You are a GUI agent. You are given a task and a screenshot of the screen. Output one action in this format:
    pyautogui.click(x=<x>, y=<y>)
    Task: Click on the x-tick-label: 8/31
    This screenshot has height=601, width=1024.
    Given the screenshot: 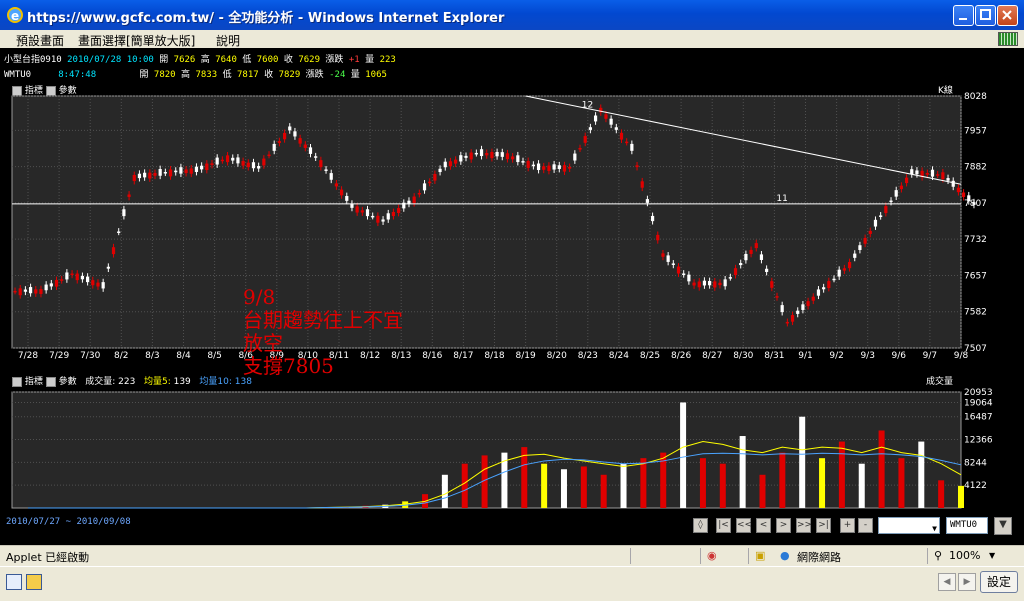 What is the action you would take?
    pyautogui.click(x=774, y=356)
    